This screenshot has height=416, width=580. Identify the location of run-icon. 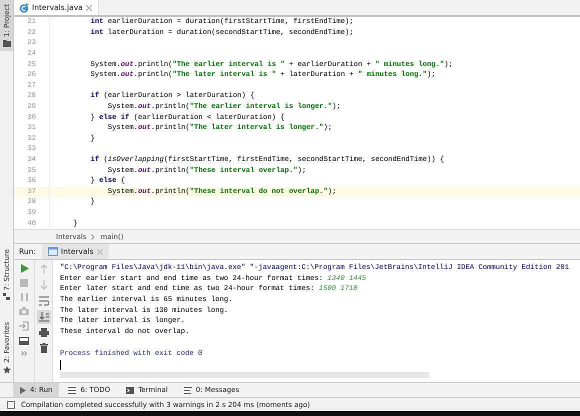
(24, 268).